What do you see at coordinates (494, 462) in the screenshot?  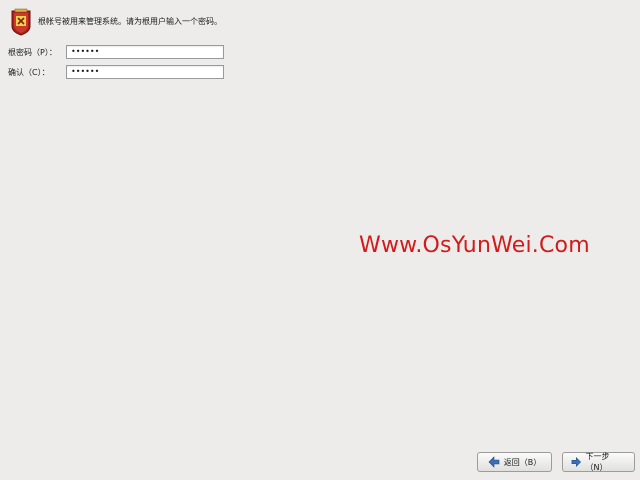 I see `arrow-left-icon` at bounding box center [494, 462].